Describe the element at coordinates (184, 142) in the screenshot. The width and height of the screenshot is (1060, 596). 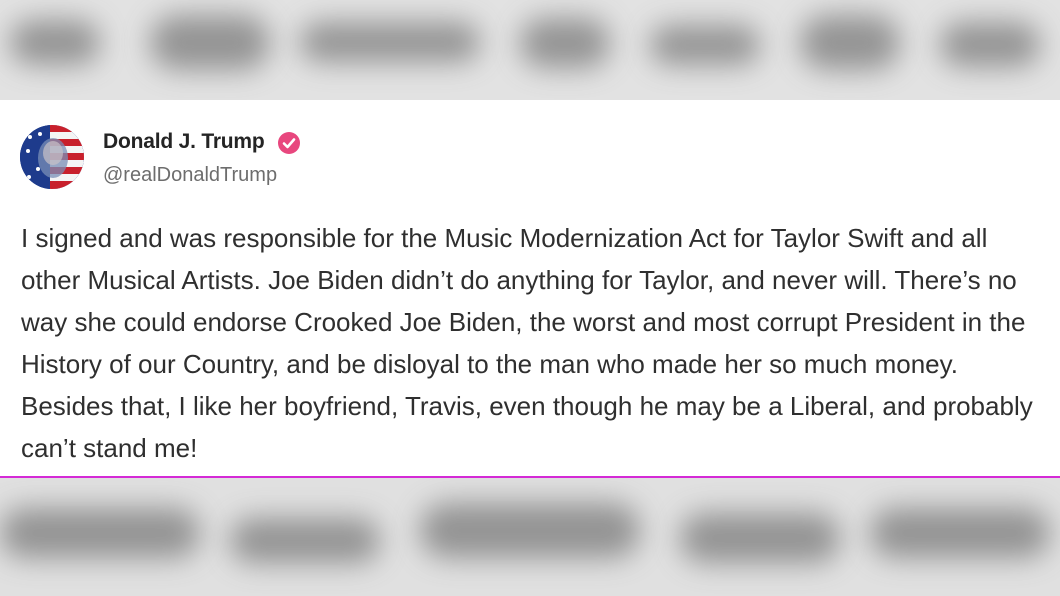
I see `display-name: Donald J. Trump` at that location.